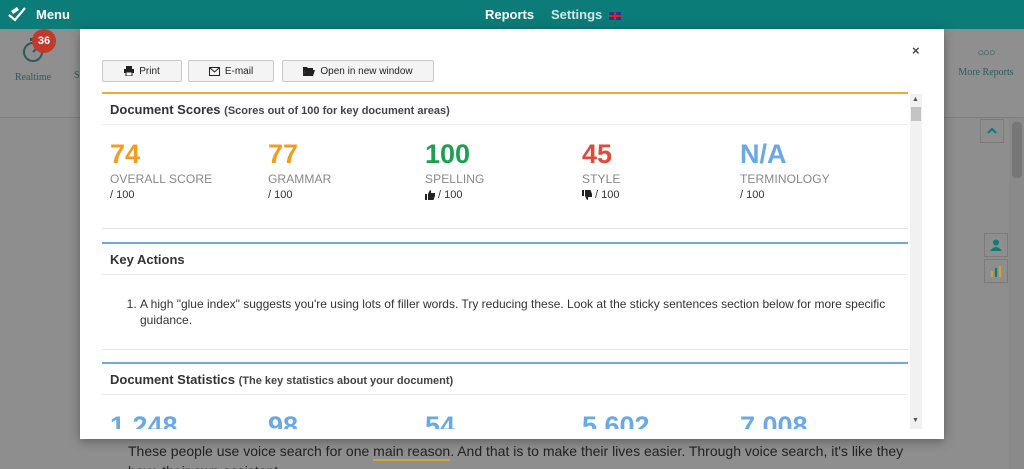 This screenshot has height=469, width=1024. What do you see at coordinates (180, 170) in the screenshot?
I see `score-overall: 74 OVERALL SCORE / 100` at bounding box center [180, 170].